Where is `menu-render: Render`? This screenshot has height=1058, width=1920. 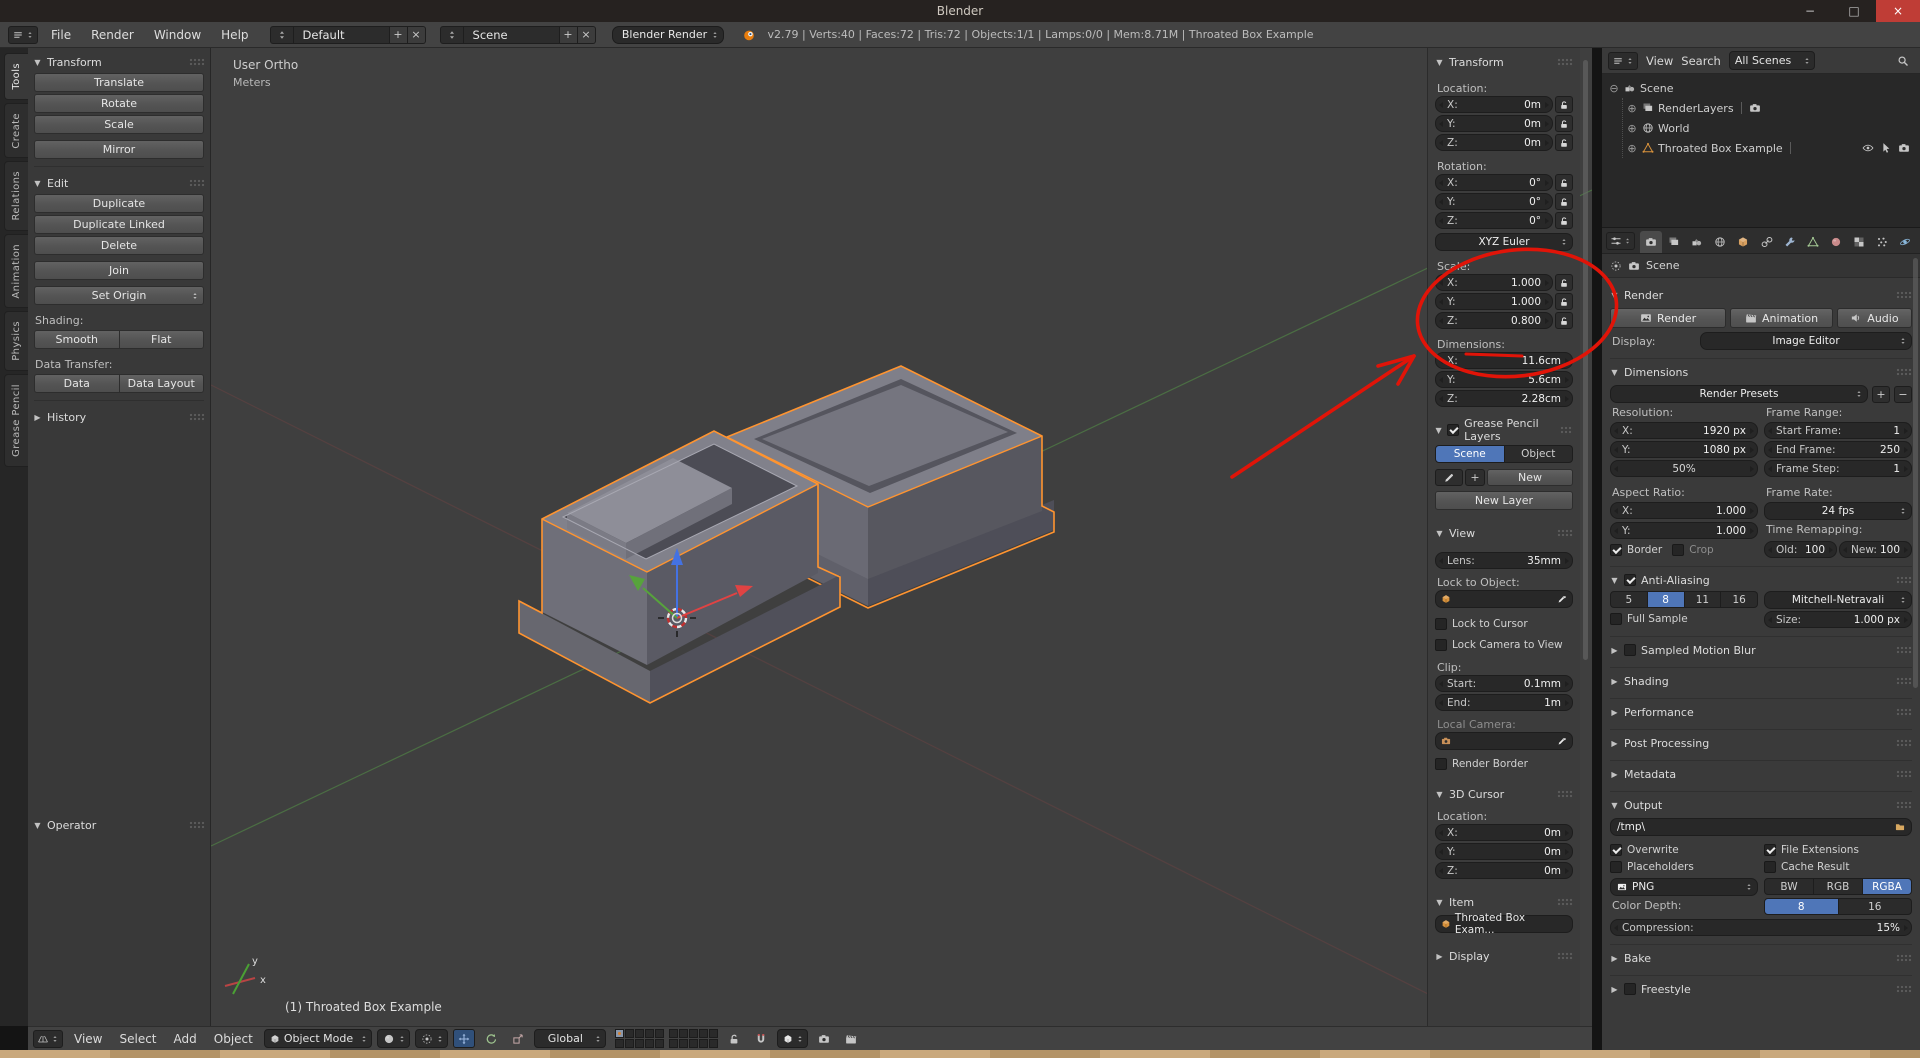 menu-render: Render is located at coordinates (112, 35).